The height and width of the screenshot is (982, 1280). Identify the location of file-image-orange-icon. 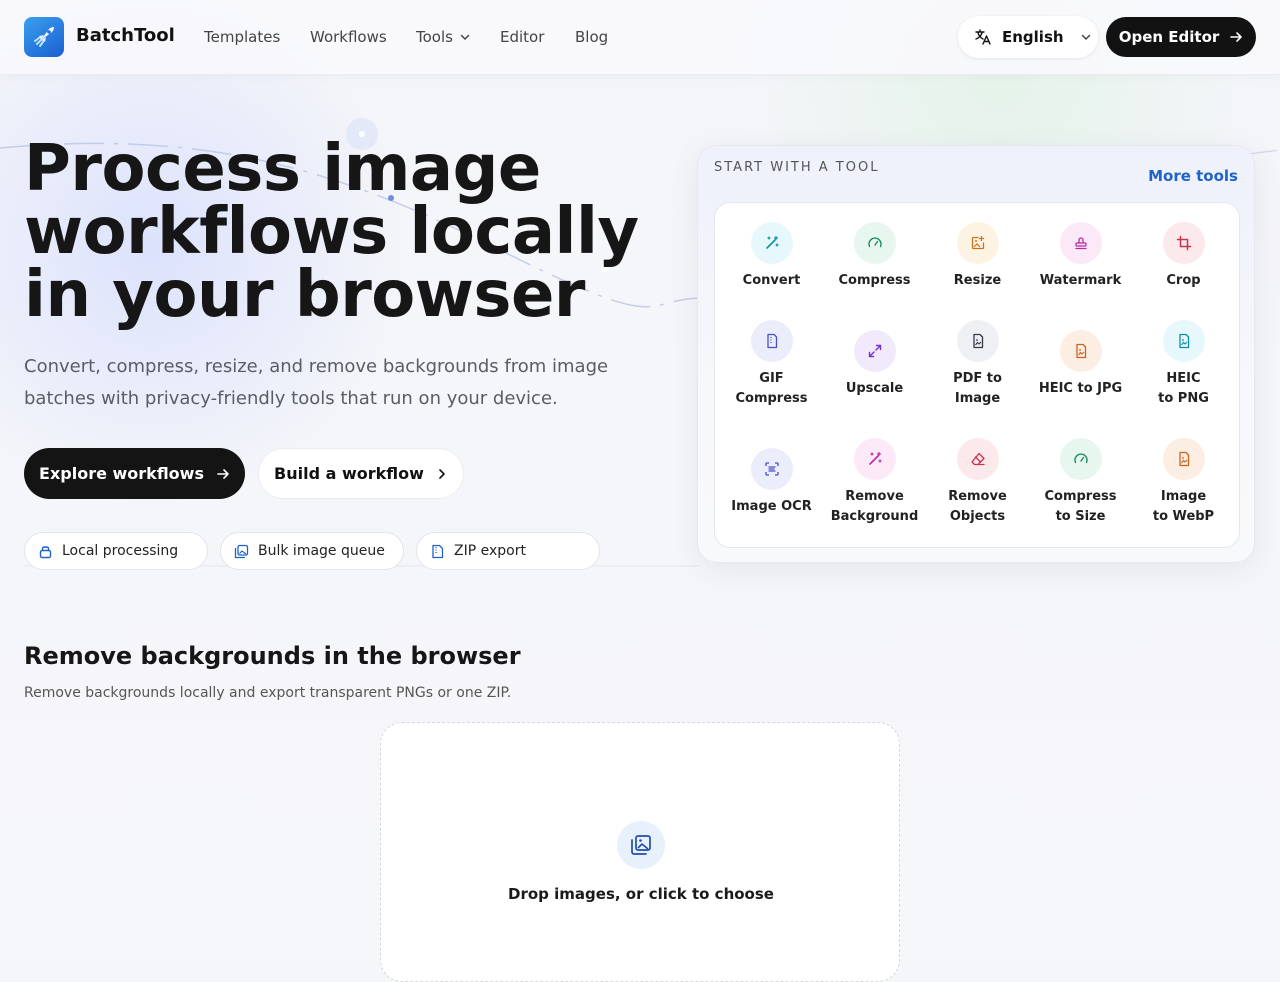
(1080, 351).